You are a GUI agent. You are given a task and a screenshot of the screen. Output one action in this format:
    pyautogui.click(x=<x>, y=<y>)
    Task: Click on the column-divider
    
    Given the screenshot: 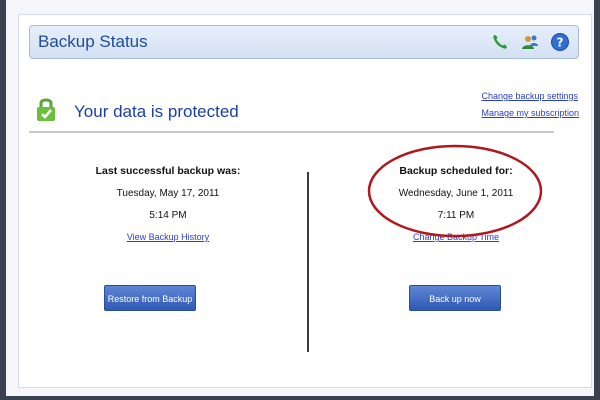 What is the action you would take?
    pyautogui.click(x=308, y=262)
    